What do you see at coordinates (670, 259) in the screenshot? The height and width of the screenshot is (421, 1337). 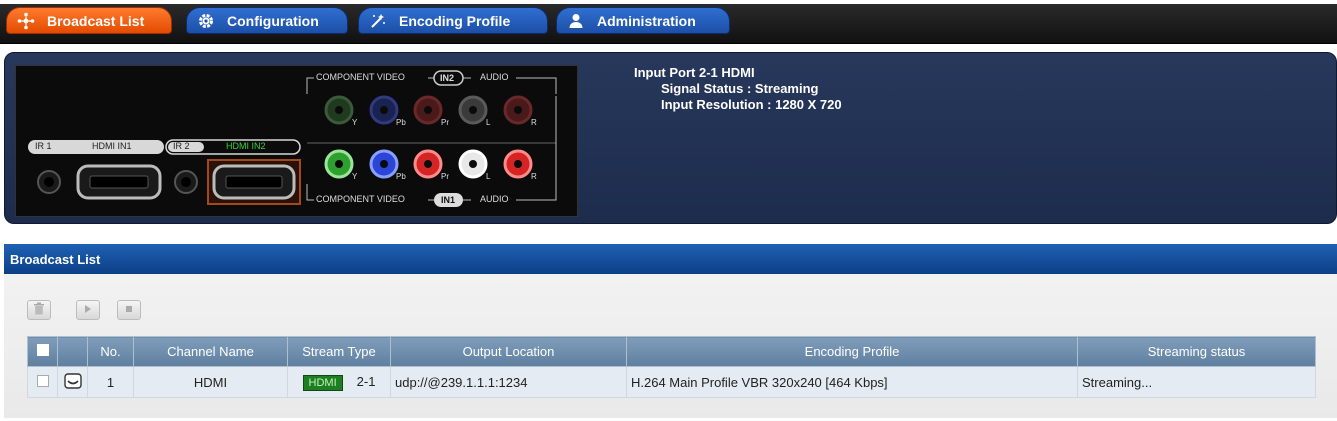 I see `broadcast-list-header: Broadcast List` at bounding box center [670, 259].